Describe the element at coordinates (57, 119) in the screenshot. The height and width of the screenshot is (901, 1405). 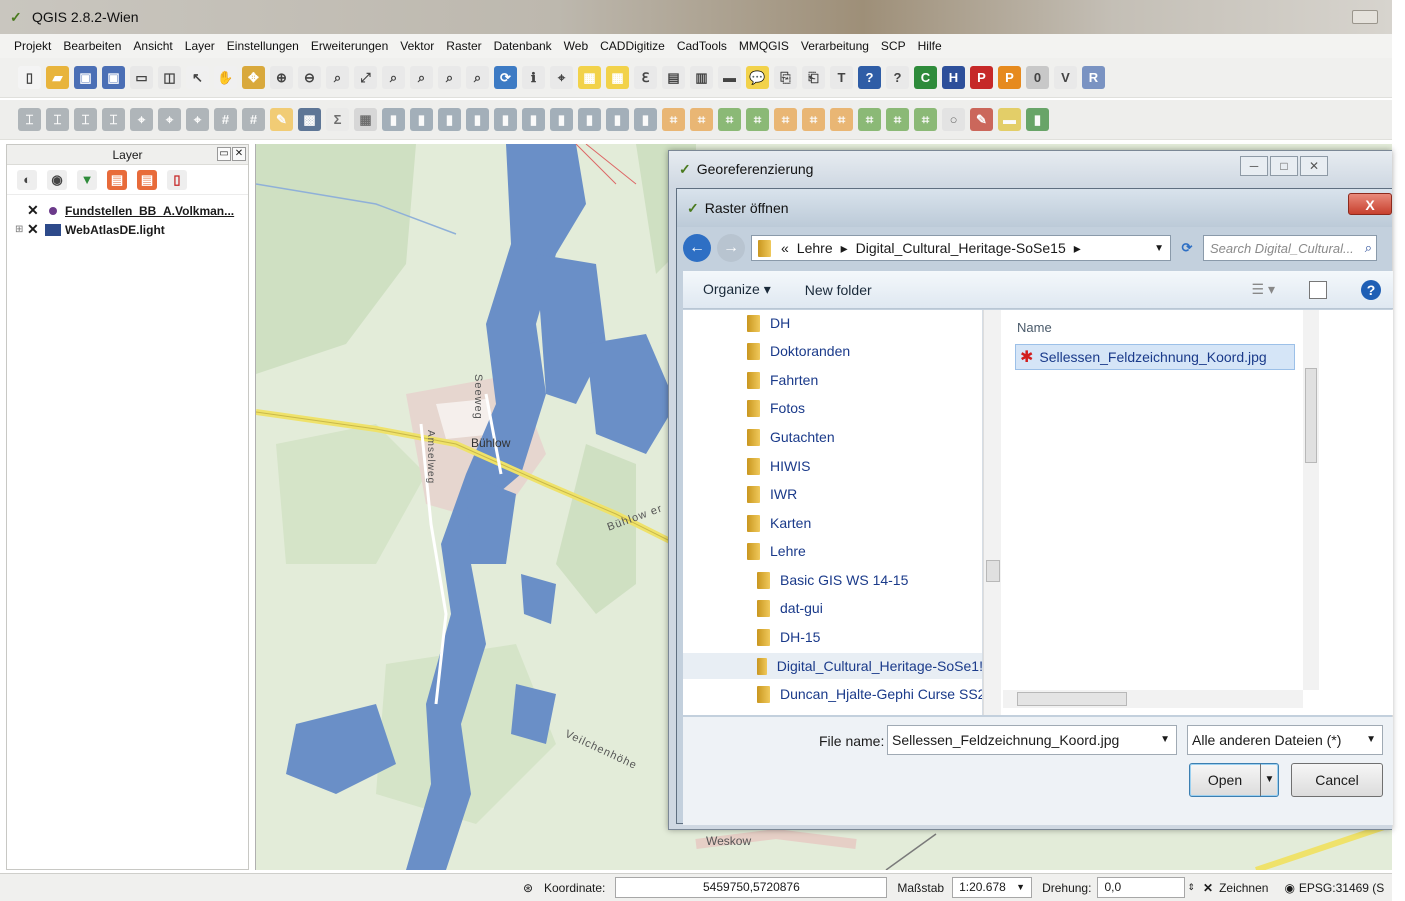
I see `digitize-node-icon: ⌶` at that location.